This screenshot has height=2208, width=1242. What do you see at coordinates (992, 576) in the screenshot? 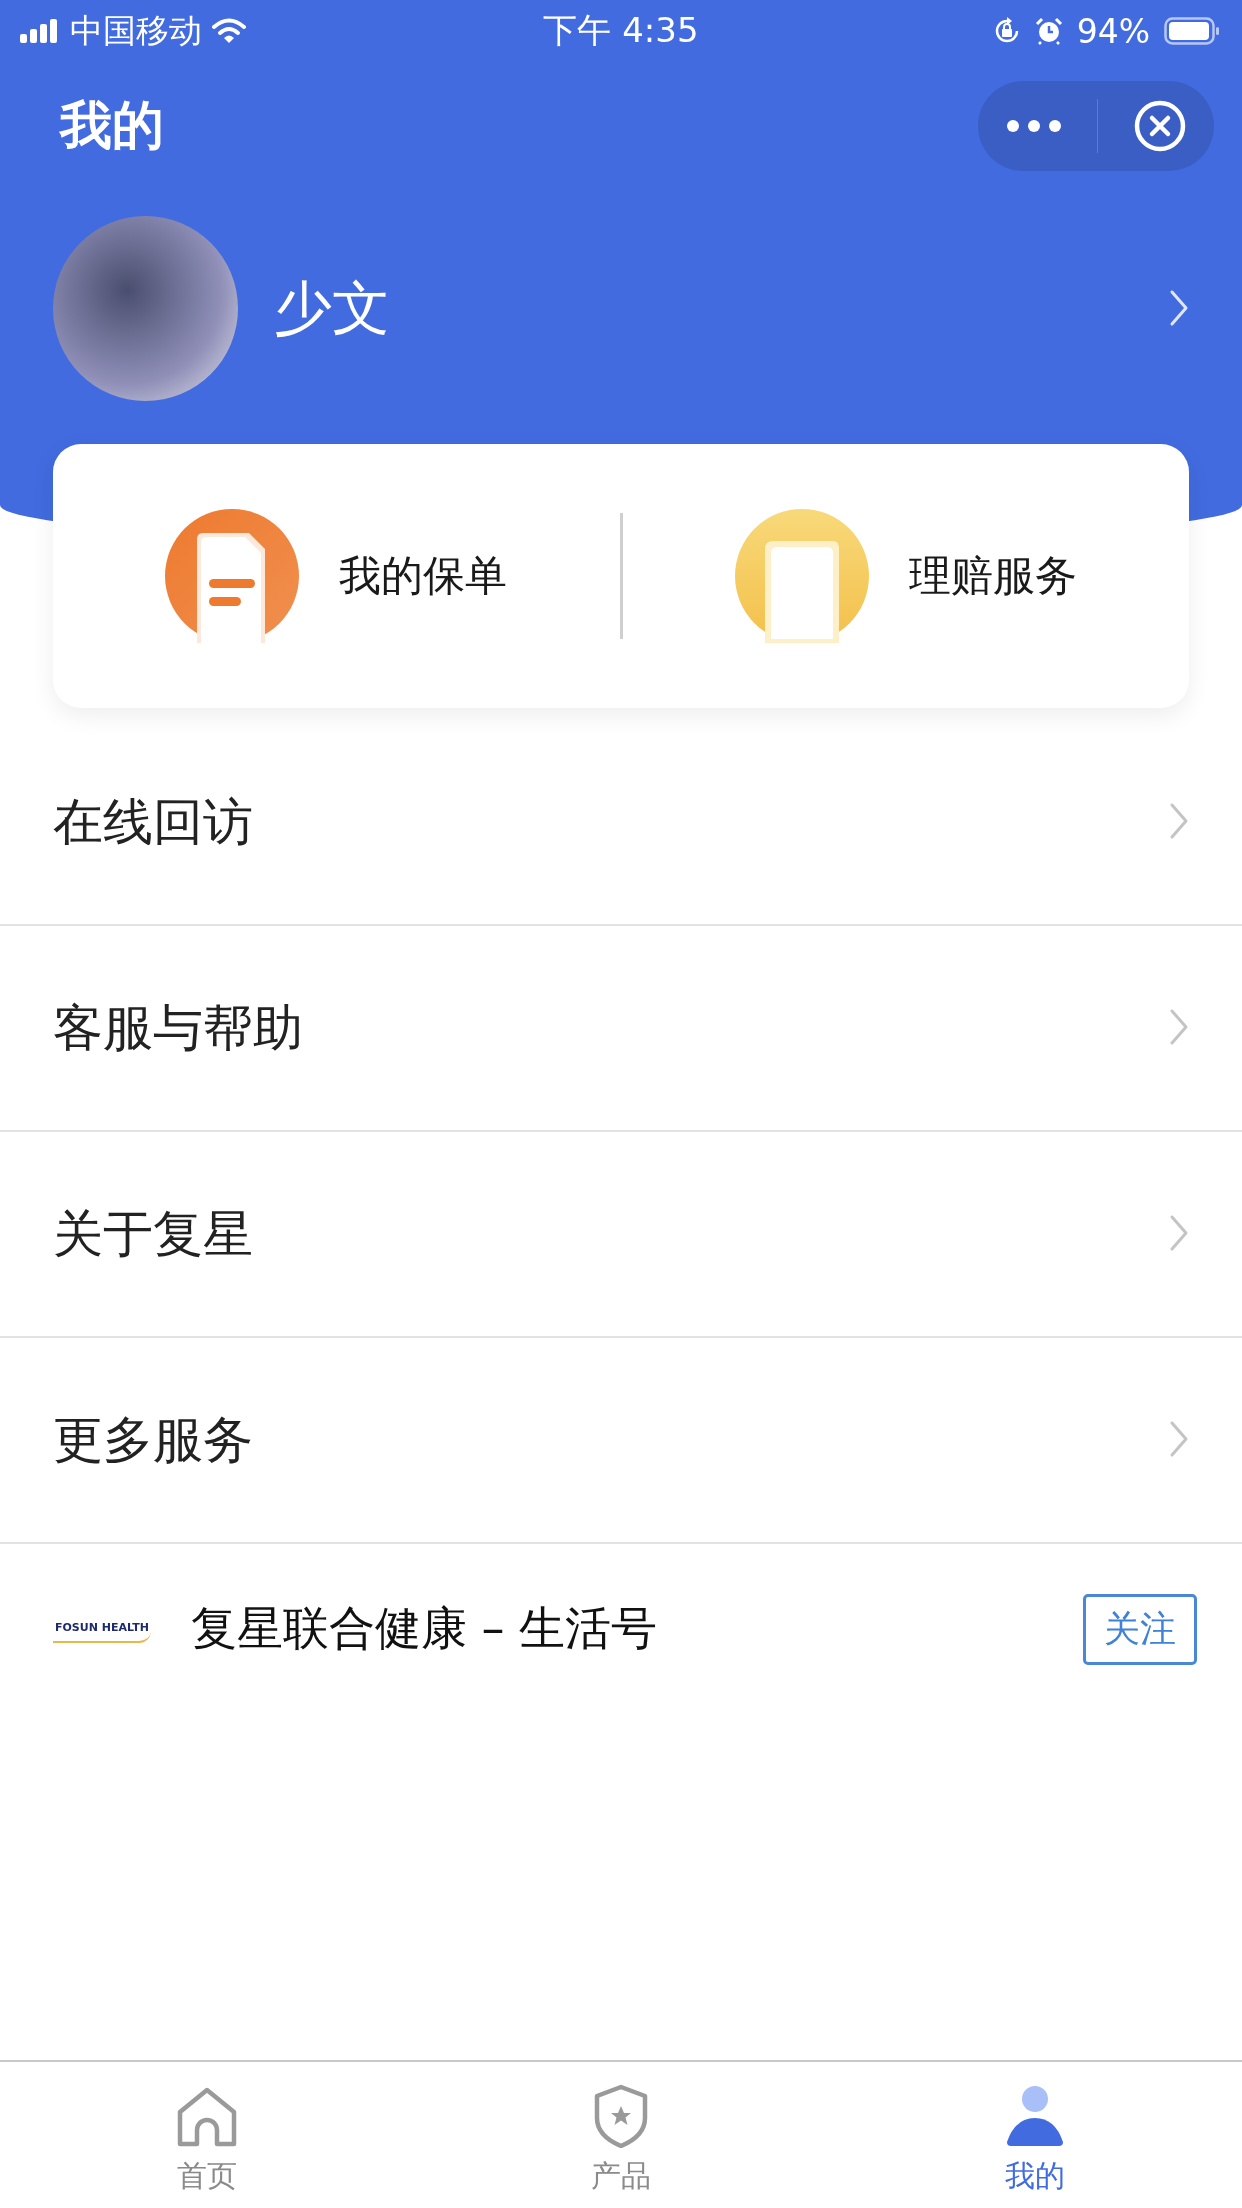
I see `quick-action-label: 理赔服务` at bounding box center [992, 576].